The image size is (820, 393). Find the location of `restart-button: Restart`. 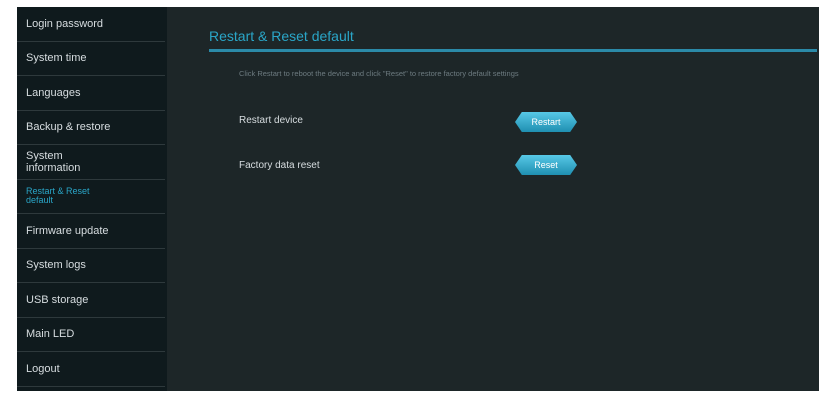

restart-button: Restart is located at coordinates (546, 122).